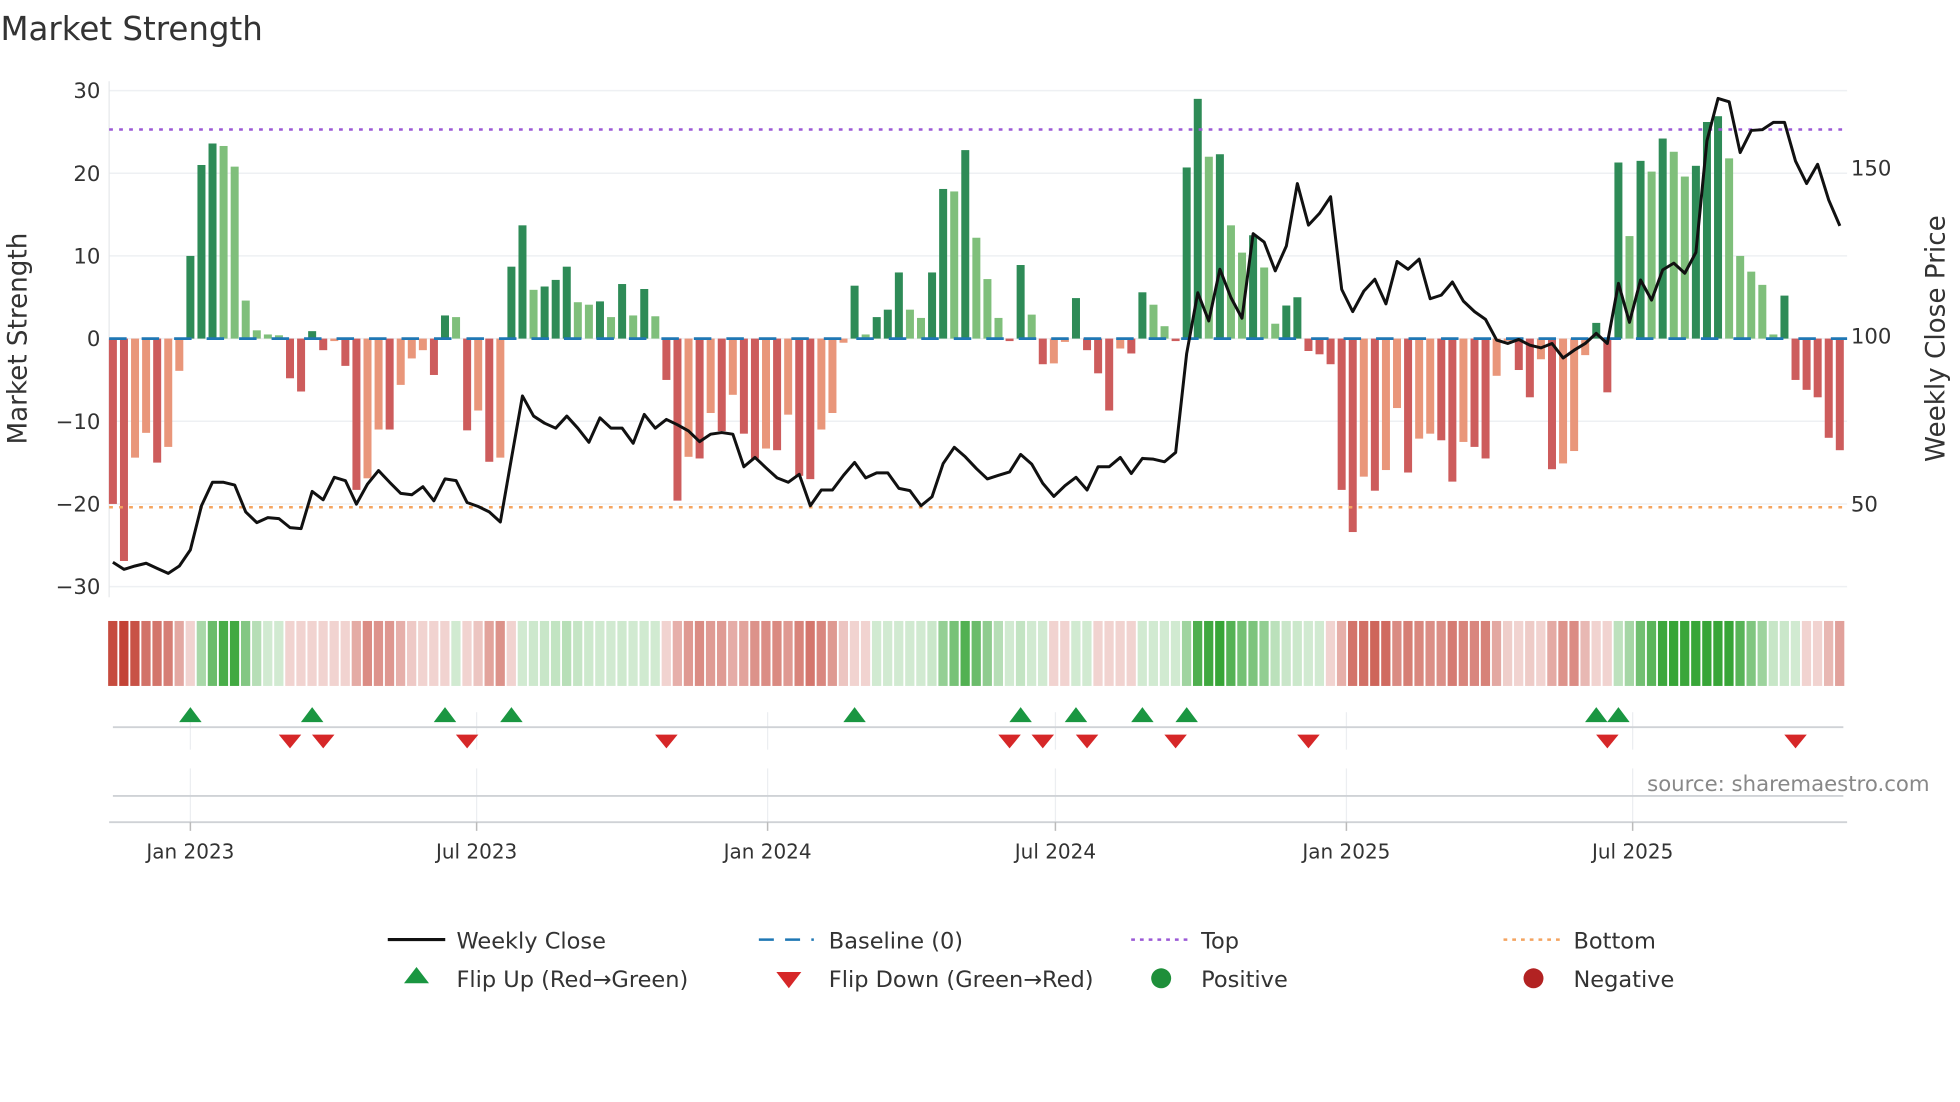  I want to click on legend-label: Baseline (0), so click(896, 941).